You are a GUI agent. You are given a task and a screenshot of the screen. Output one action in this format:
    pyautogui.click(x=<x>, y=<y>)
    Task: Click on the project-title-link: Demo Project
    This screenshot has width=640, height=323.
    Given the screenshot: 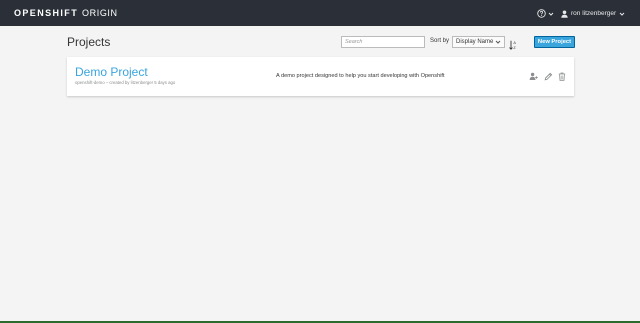 What is the action you would take?
    pyautogui.click(x=111, y=72)
    